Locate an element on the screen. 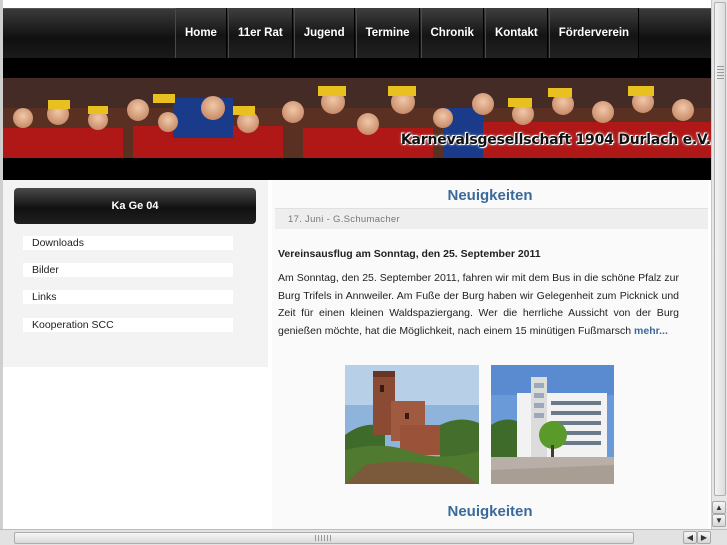 The width and height of the screenshot is (727, 545). nav-termine: Termine is located at coordinates (387, 33).